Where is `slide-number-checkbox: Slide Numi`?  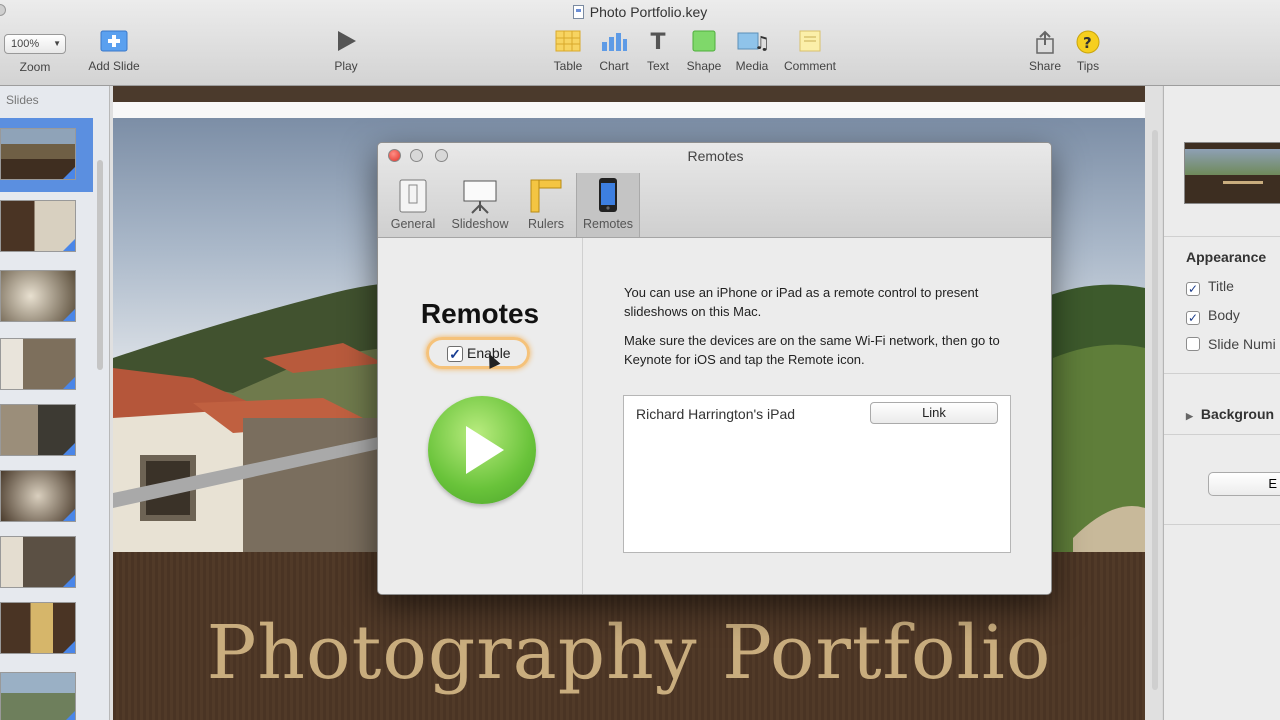 slide-number-checkbox: Slide Numi is located at coordinates (1231, 344).